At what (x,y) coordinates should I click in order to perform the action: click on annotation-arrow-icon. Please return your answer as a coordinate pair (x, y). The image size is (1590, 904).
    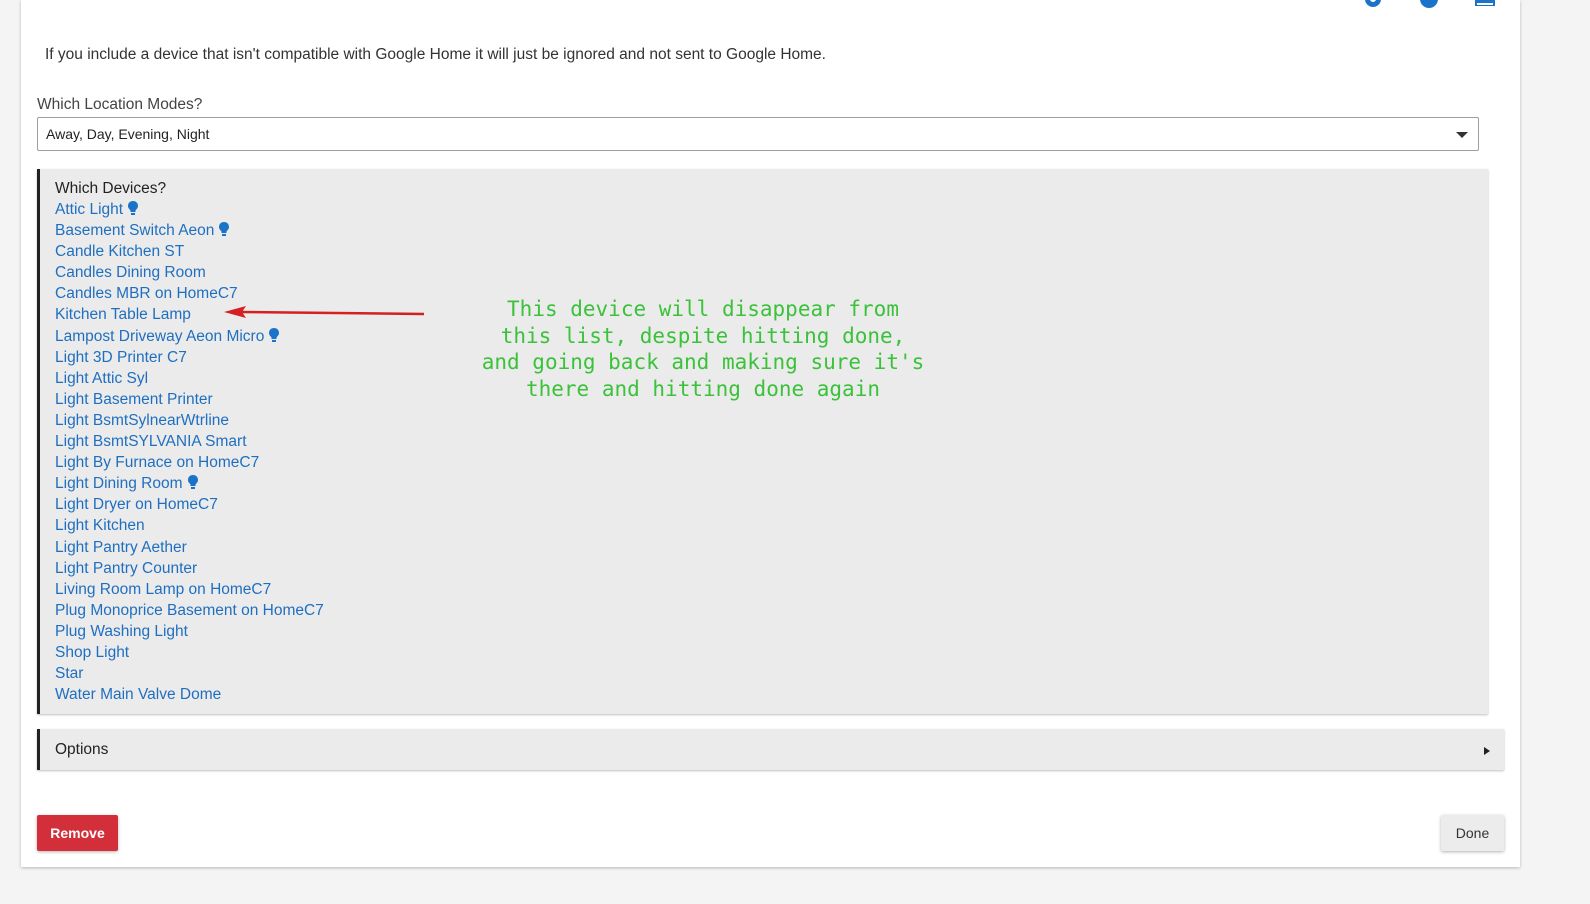
    Looking at the image, I should click on (324, 312).